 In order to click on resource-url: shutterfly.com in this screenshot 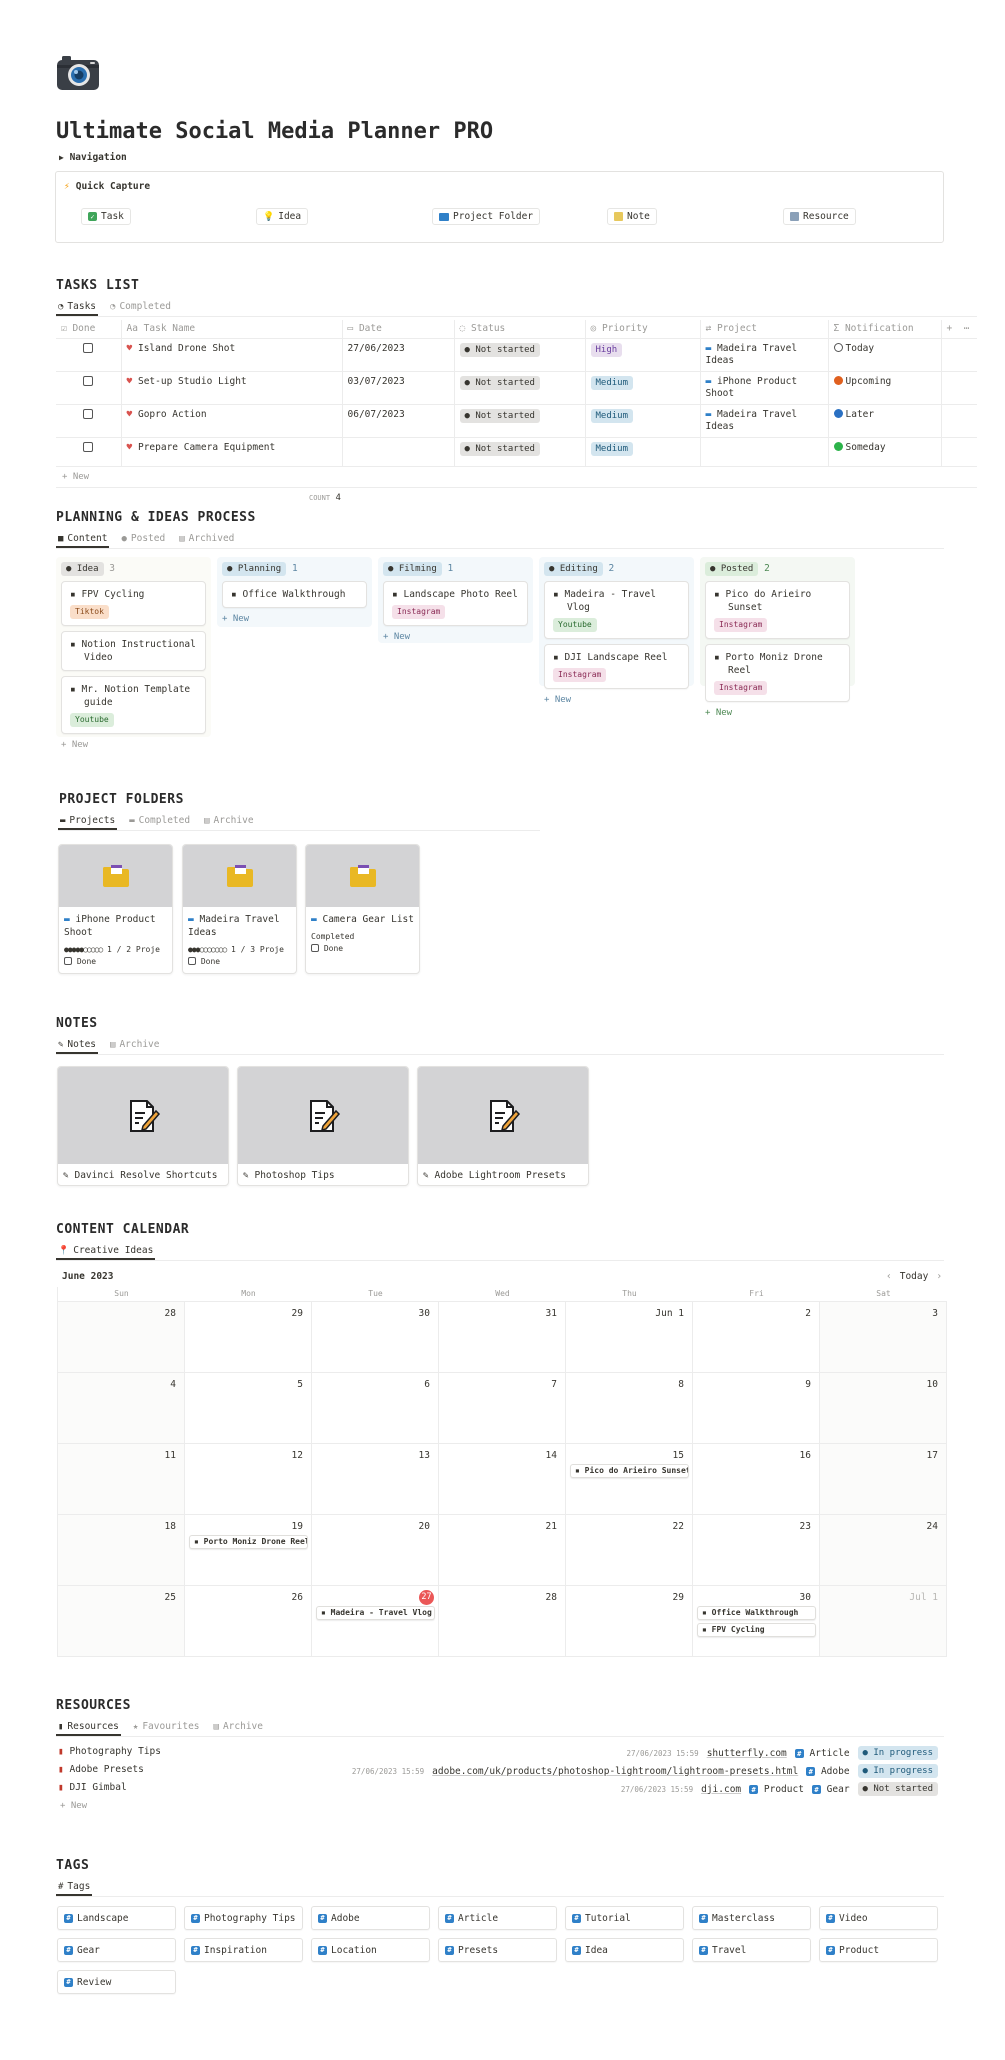, I will do `click(747, 1753)`.